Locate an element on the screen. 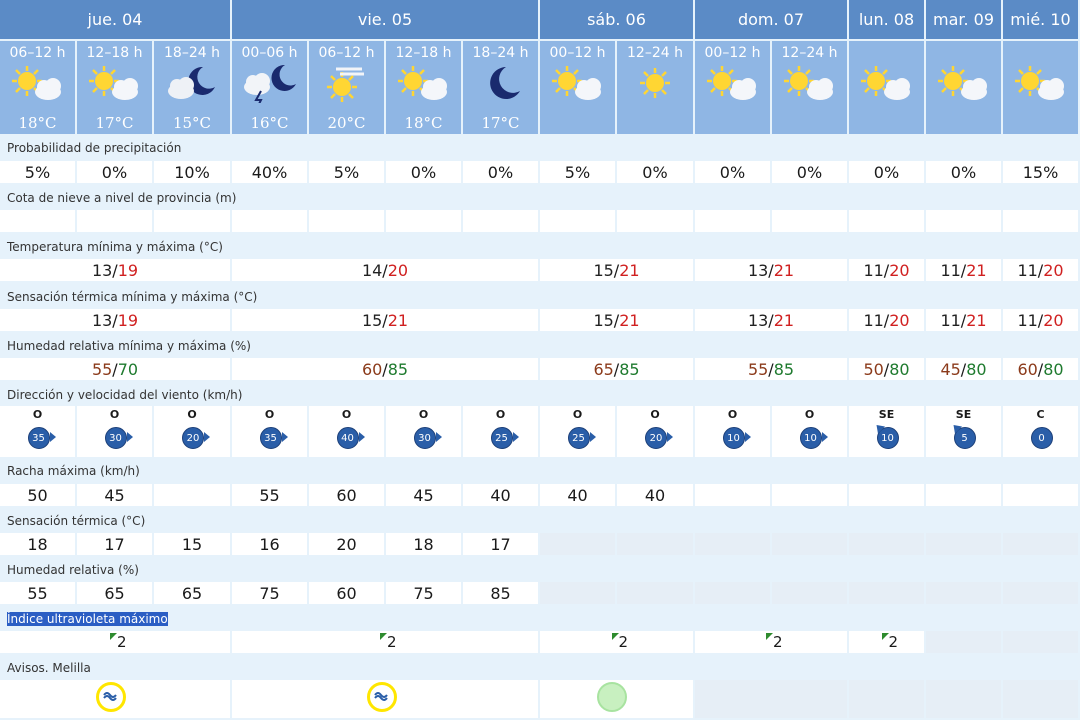  precipitation-value: 10% is located at coordinates (193, 172).